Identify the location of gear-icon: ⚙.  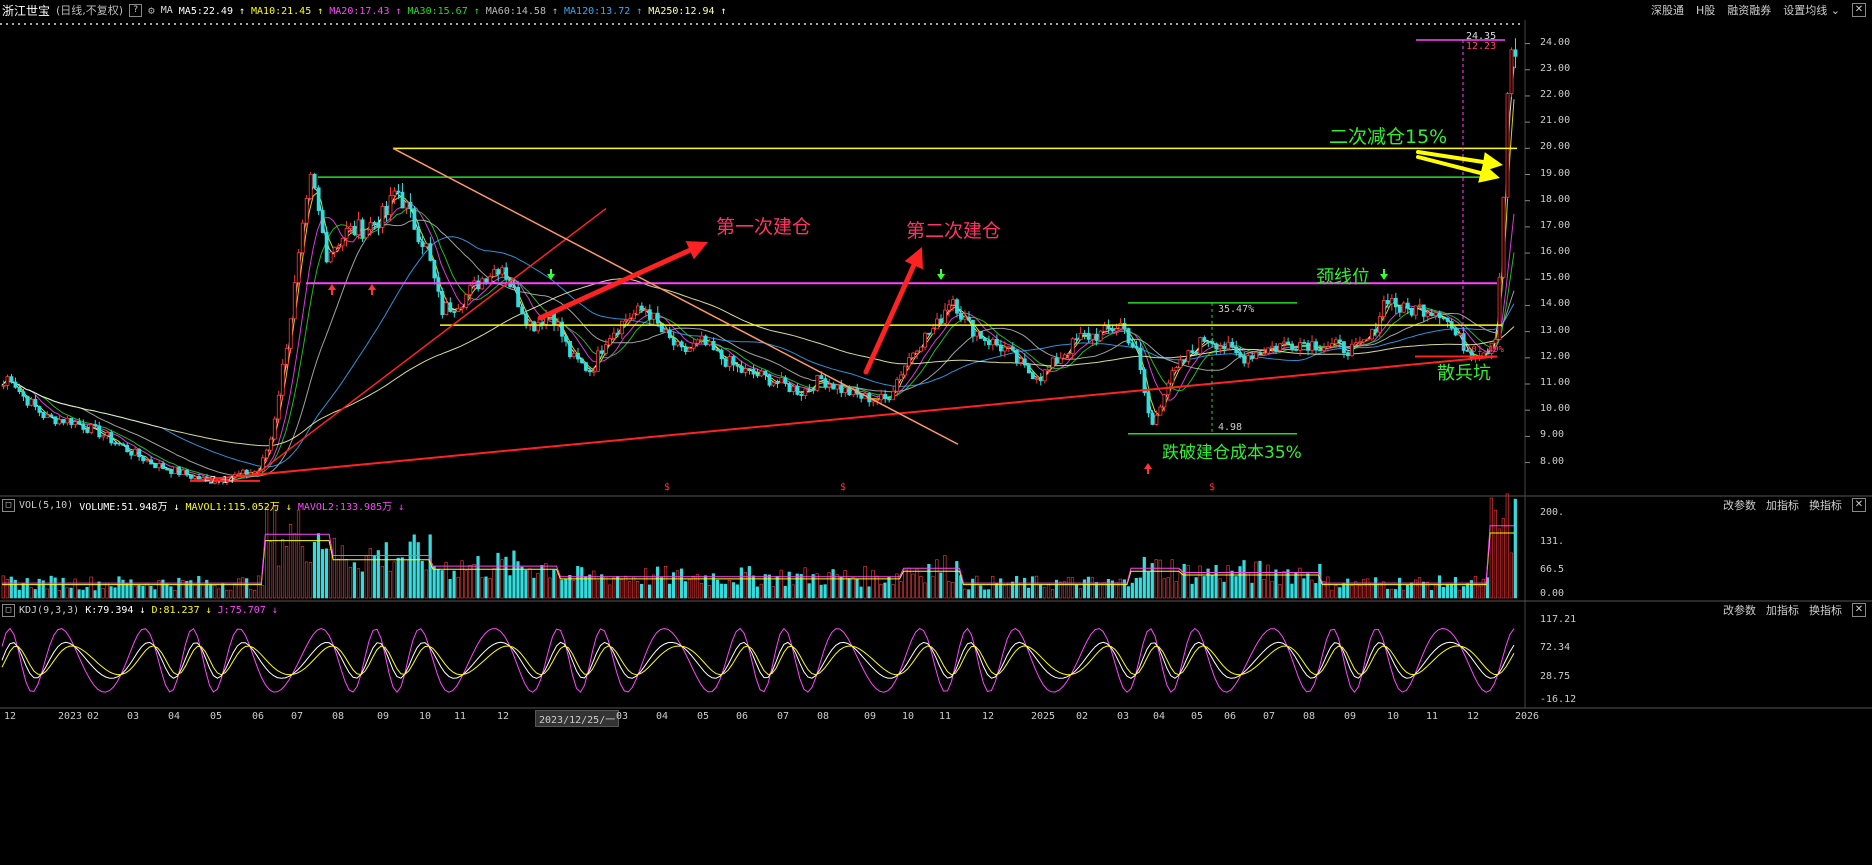
(151, 10).